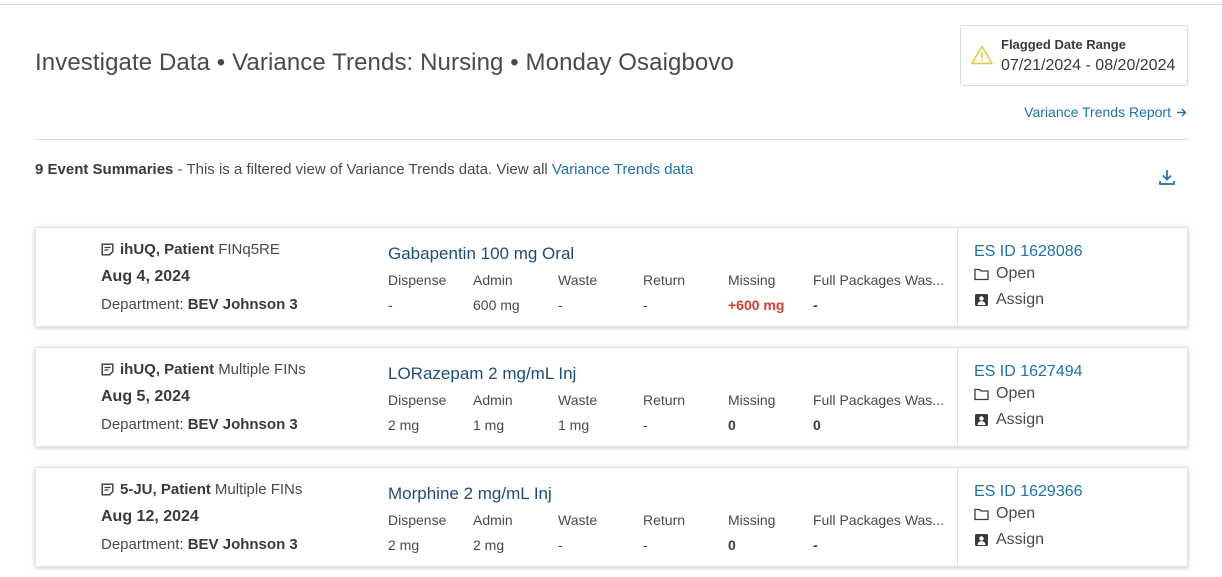 The image size is (1222, 577). Describe the element at coordinates (482, 374) in the screenshot. I see `medication-link: LORazepam 2 mg/mL Inj` at that location.